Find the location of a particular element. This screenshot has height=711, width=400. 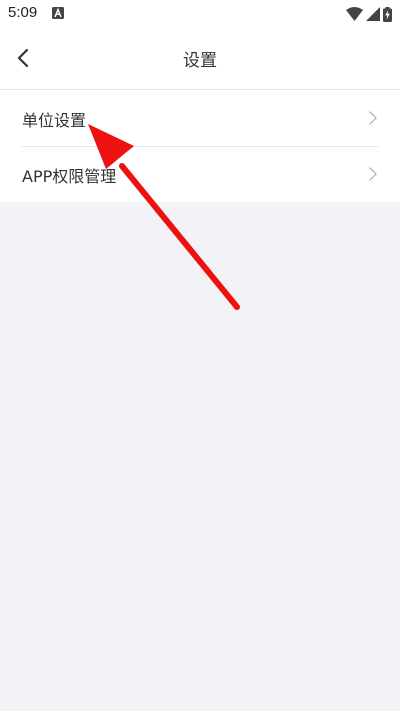

settings-item-label: APP权限管理 is located at coordinates (69, 176).